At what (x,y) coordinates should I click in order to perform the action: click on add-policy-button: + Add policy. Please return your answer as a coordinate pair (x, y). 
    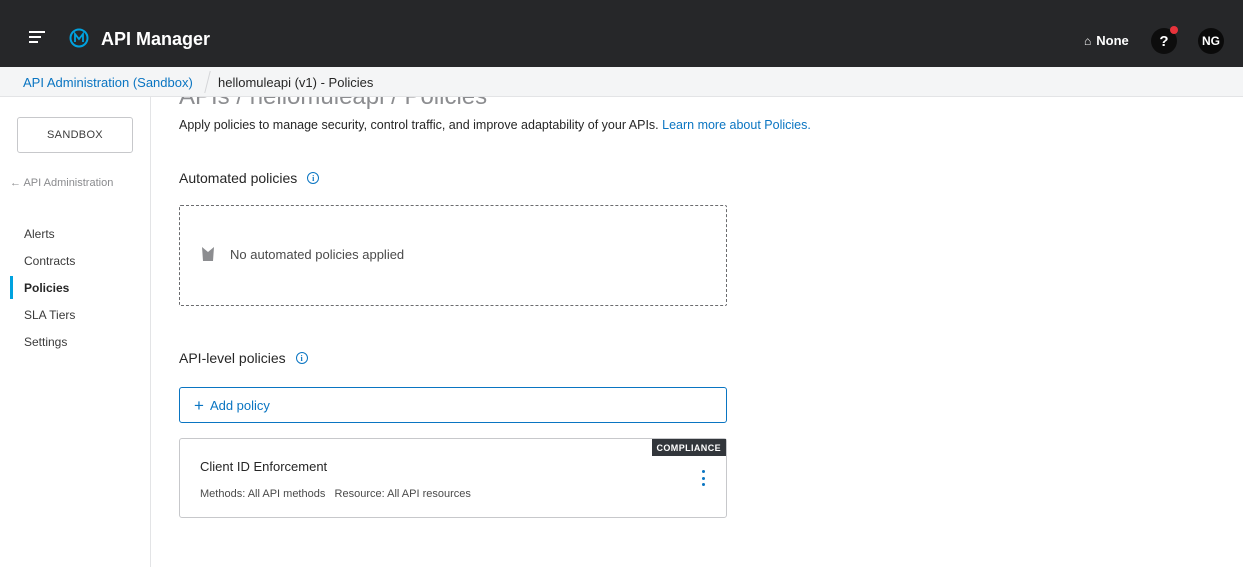
    Looking at the image, I should click on (453, 405).